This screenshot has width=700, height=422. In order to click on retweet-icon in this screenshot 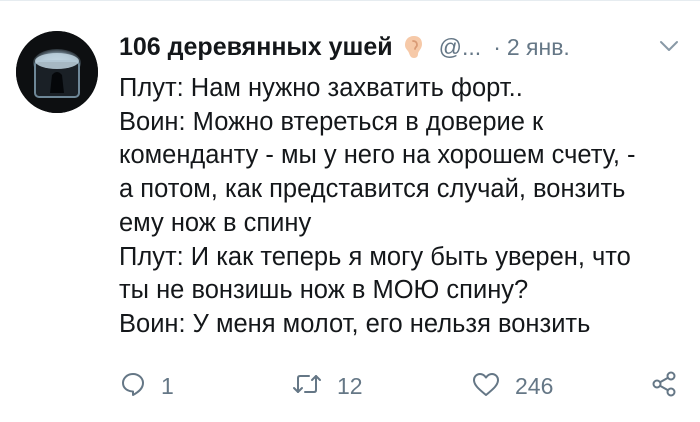, I will do `click(307, 386)`.